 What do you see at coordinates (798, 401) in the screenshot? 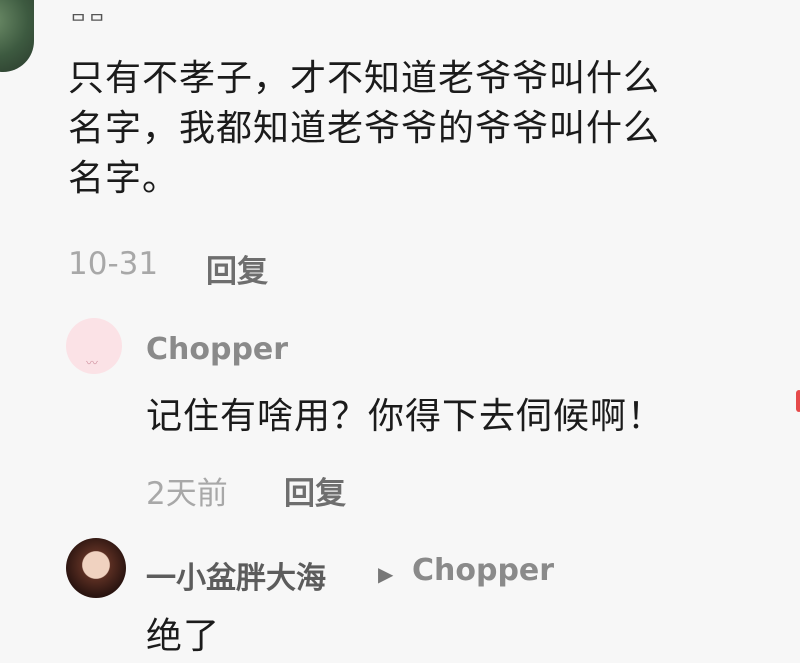
I see `edge-marker` at bounding box center [798, 401].